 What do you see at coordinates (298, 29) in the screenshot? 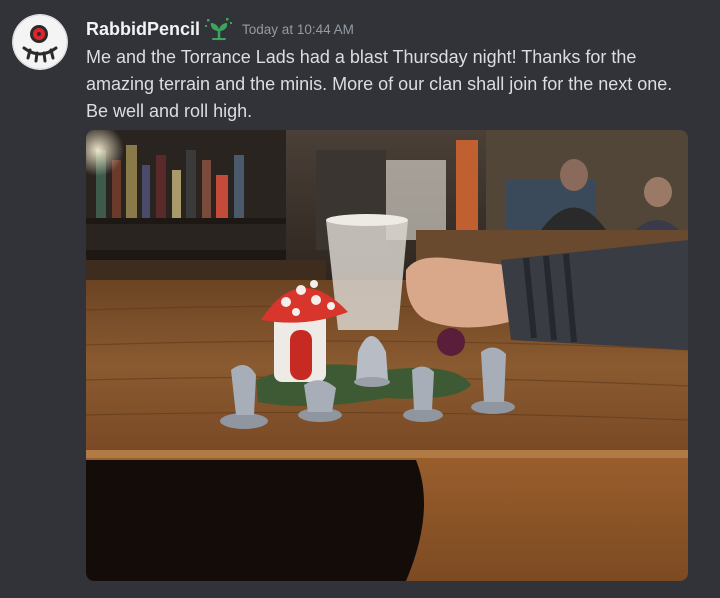
I see `message-timestamp: Today at 10:44 AM` at bounding box center [298, 29].